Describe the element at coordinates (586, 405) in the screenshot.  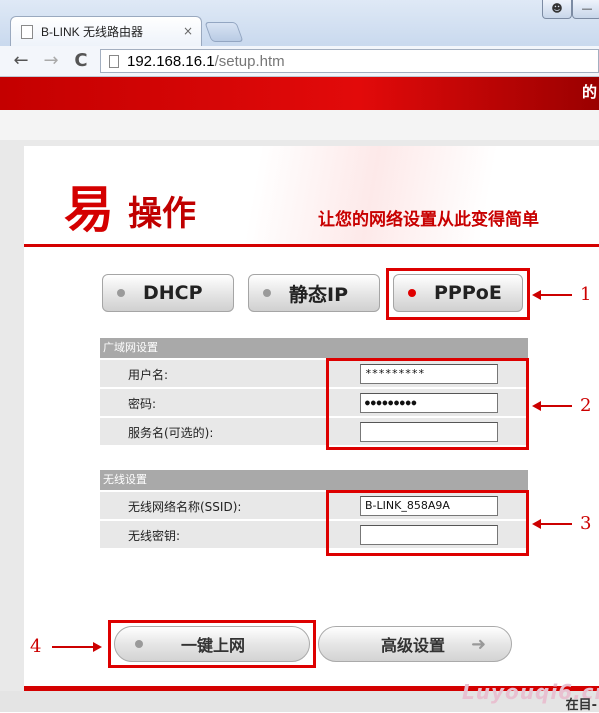
I see `annotation-number-2: 2` at that location.